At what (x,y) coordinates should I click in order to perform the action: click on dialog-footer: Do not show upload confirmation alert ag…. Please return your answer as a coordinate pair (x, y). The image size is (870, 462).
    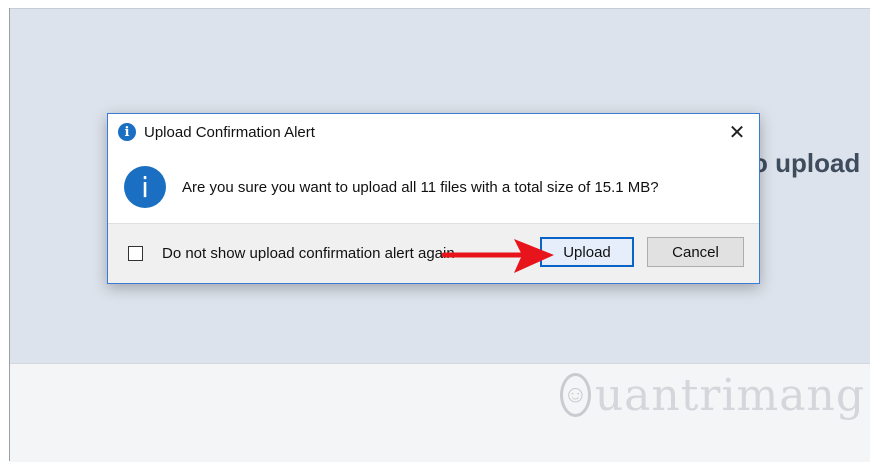
    Looking at the image, I should click on (433, 253).